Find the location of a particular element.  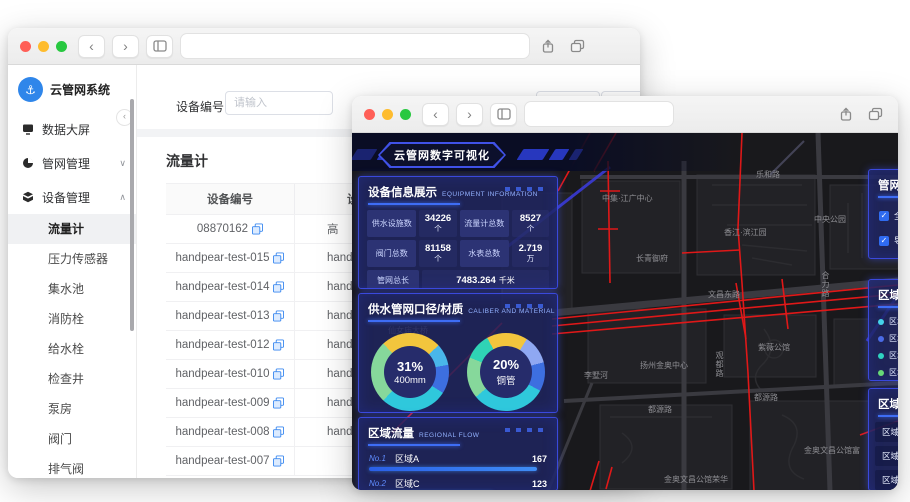

sidebar-subitem-valve: 阀门 is located at coordinates (72, 439).